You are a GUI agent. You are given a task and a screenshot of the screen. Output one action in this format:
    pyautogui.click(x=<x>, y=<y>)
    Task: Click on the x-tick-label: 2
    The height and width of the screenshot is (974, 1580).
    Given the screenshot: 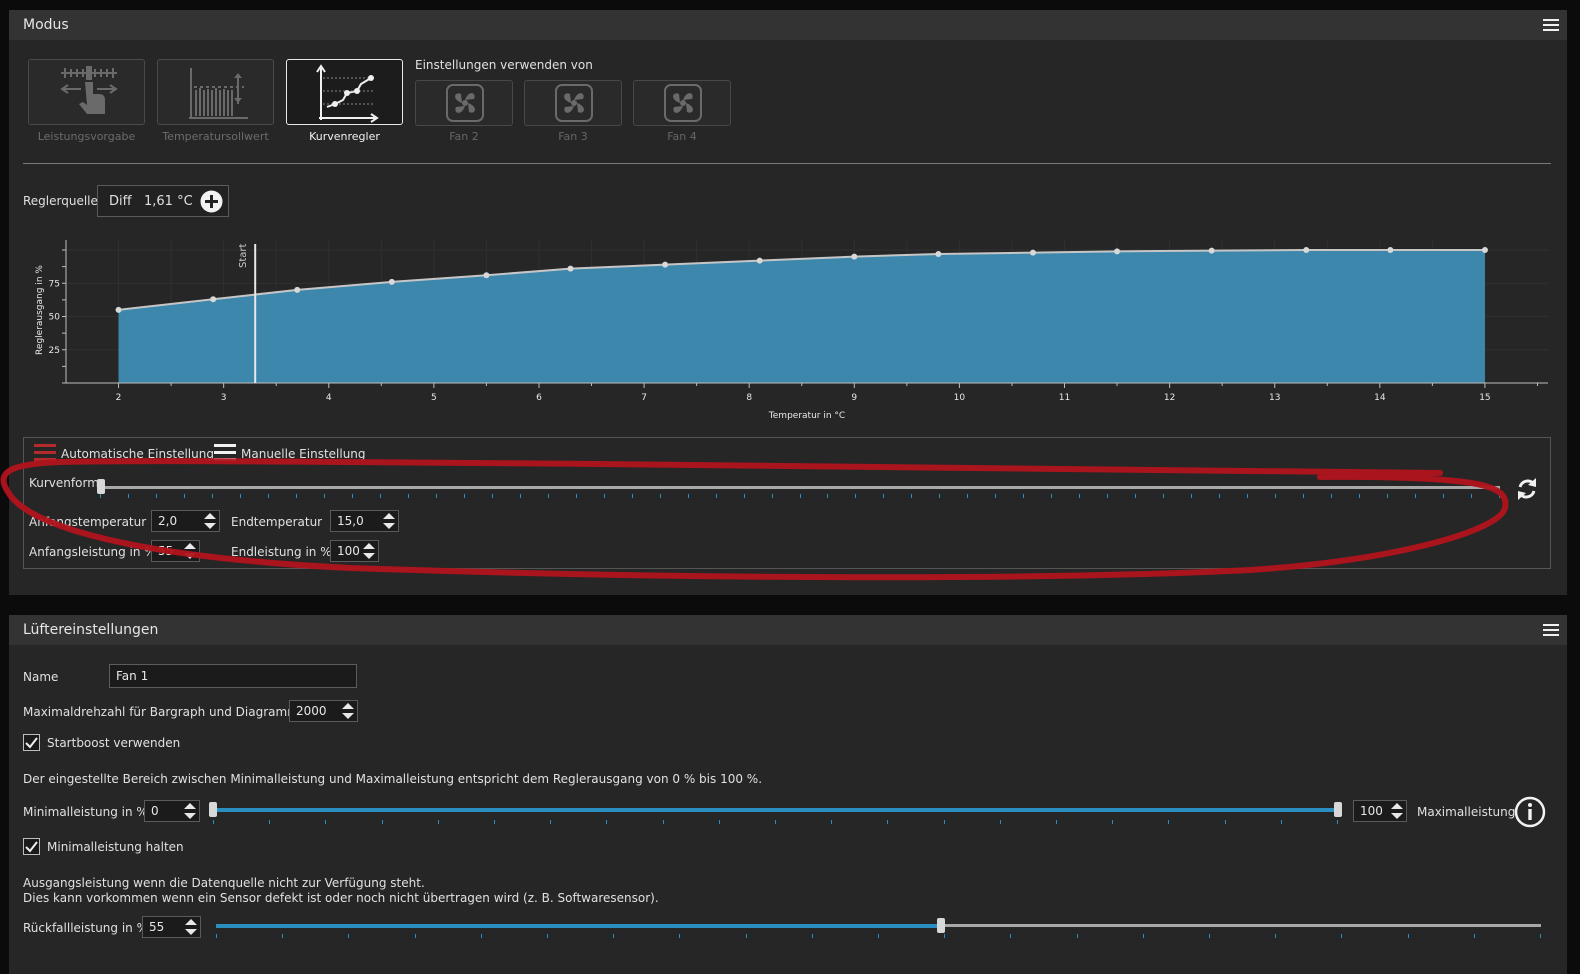 What is the action you would take?
    pyautogui.click(x=119, y=398)
    